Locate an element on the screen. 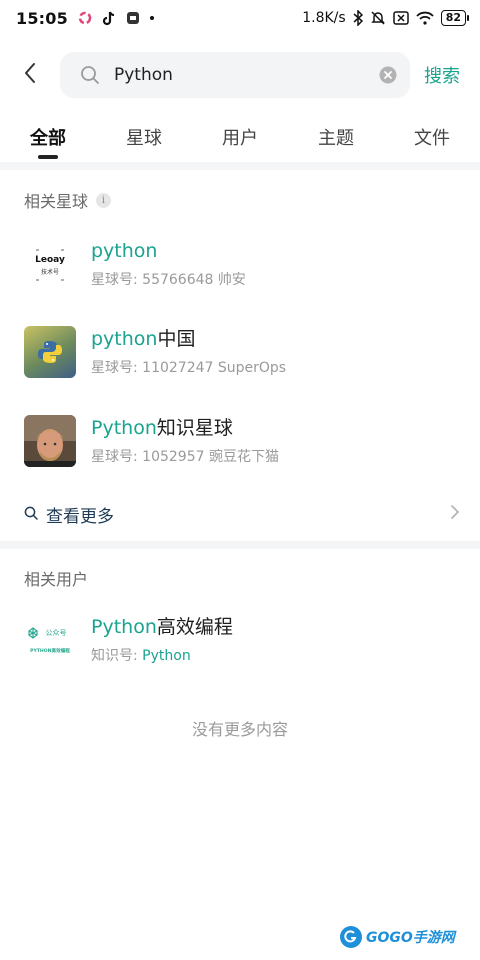 The width and height of the screenshot is (480, 960). sim-off-icon is located at coordinates (400, 18).